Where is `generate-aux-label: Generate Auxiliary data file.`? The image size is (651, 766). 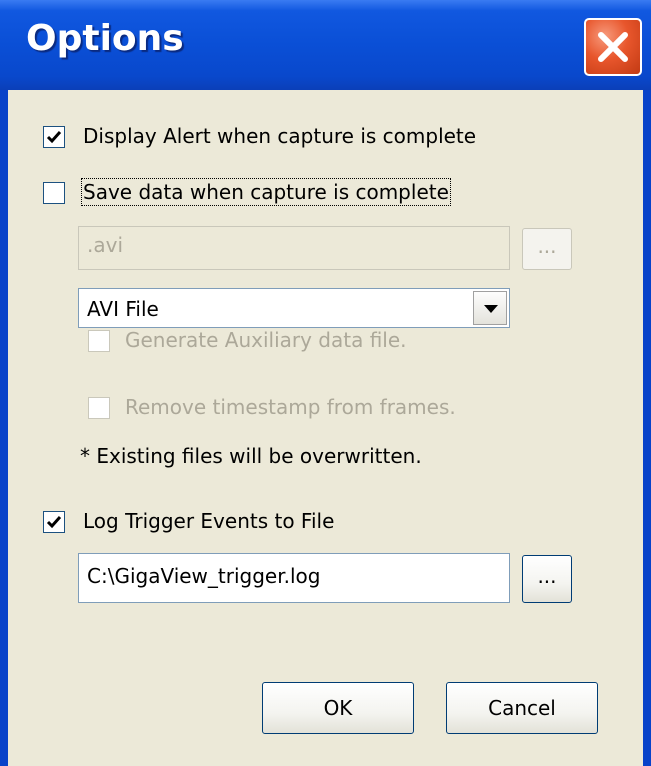
generate-aux-label: Generate Auxiliary data file. is located at coordinates (266, 340).